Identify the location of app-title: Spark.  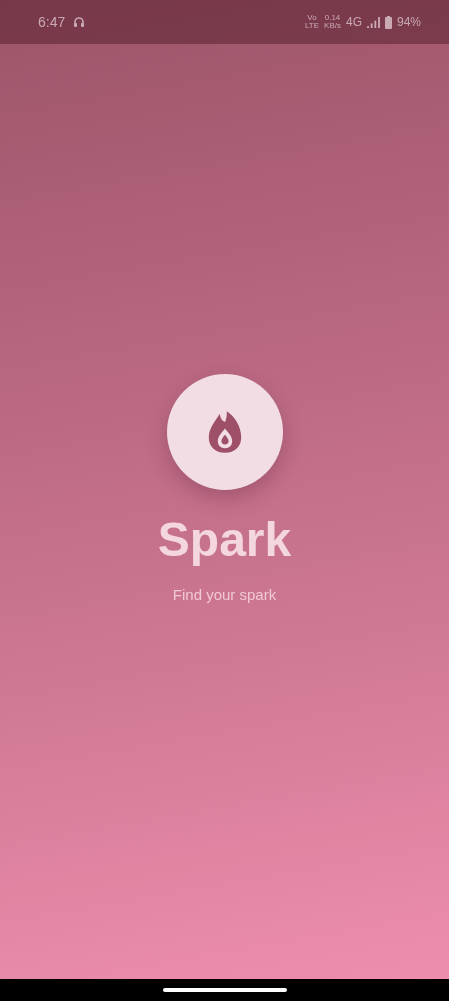
(224, 540).